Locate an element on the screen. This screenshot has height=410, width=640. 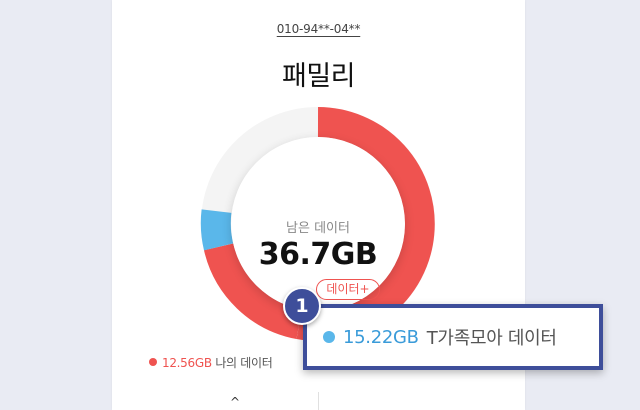
my-data-legend: 12.56GB 나의 데이터 is located at coordinates (211, 362).